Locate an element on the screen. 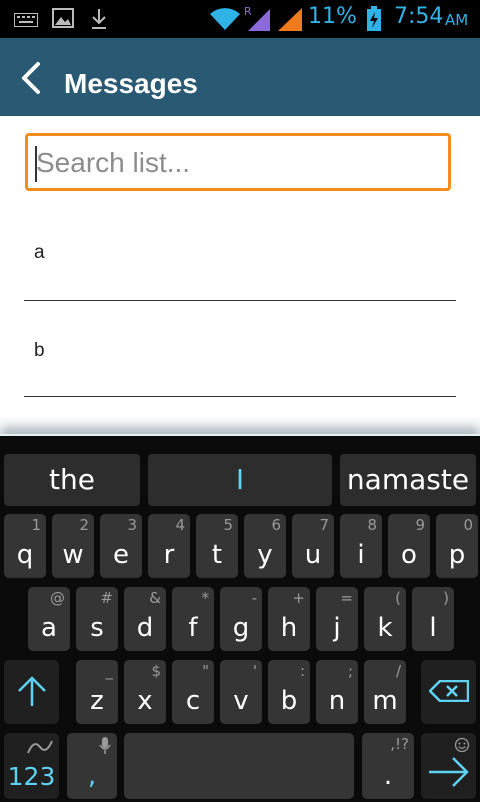 The image size is (480, 802). key-hint: ( is located at coordinates (398, 598).